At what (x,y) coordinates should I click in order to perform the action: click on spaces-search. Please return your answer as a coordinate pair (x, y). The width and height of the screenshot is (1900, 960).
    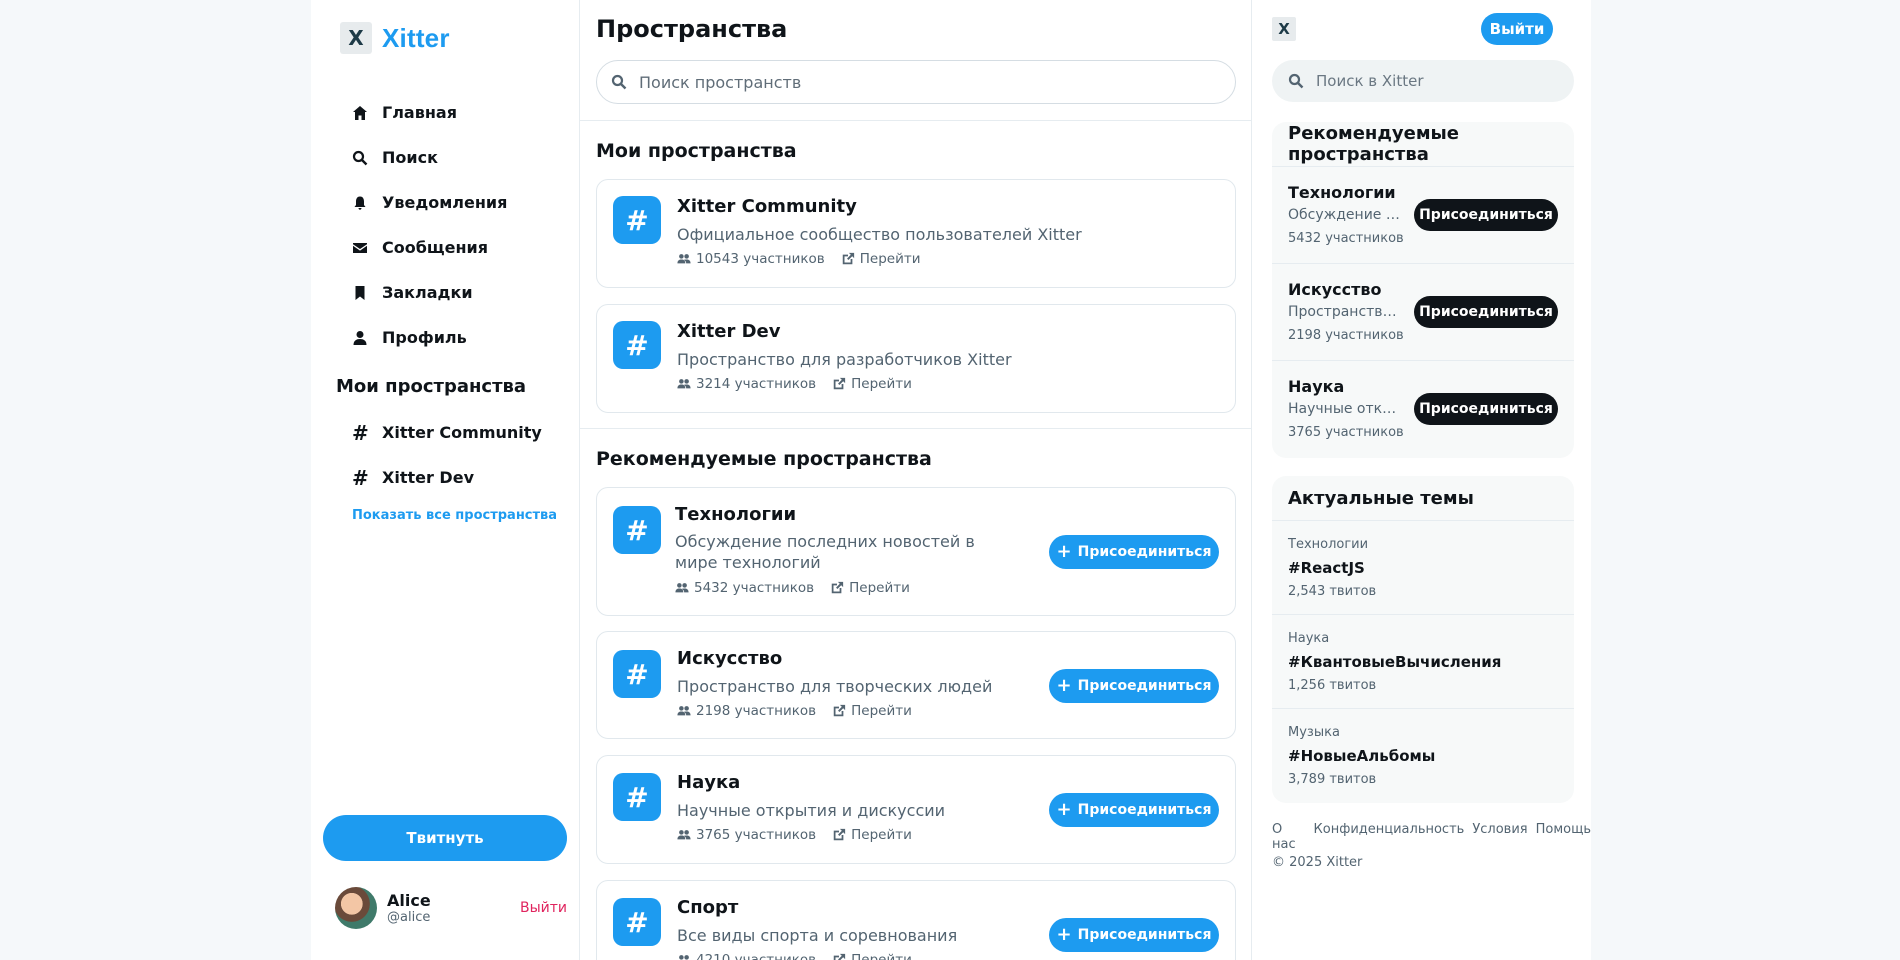
    Looking at the image, I should click on (916, 82).